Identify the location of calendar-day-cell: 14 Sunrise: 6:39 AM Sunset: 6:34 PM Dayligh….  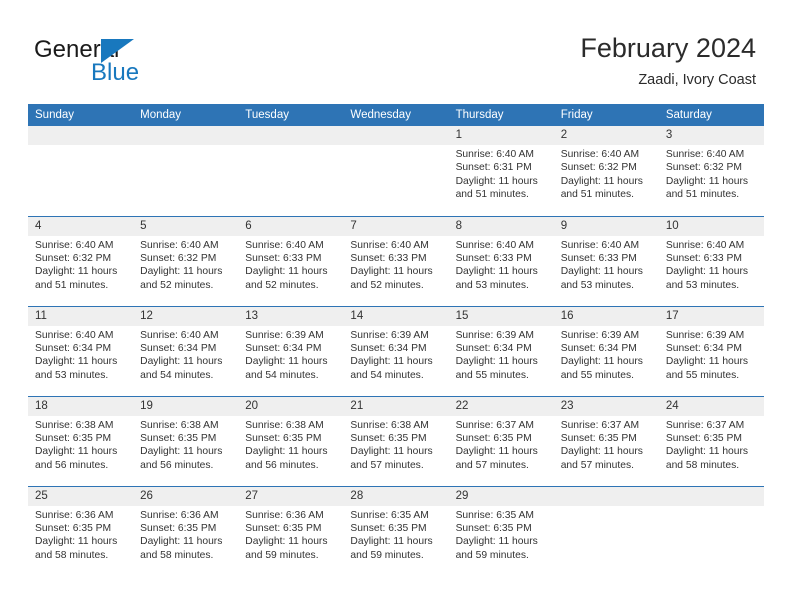
(396, 350).